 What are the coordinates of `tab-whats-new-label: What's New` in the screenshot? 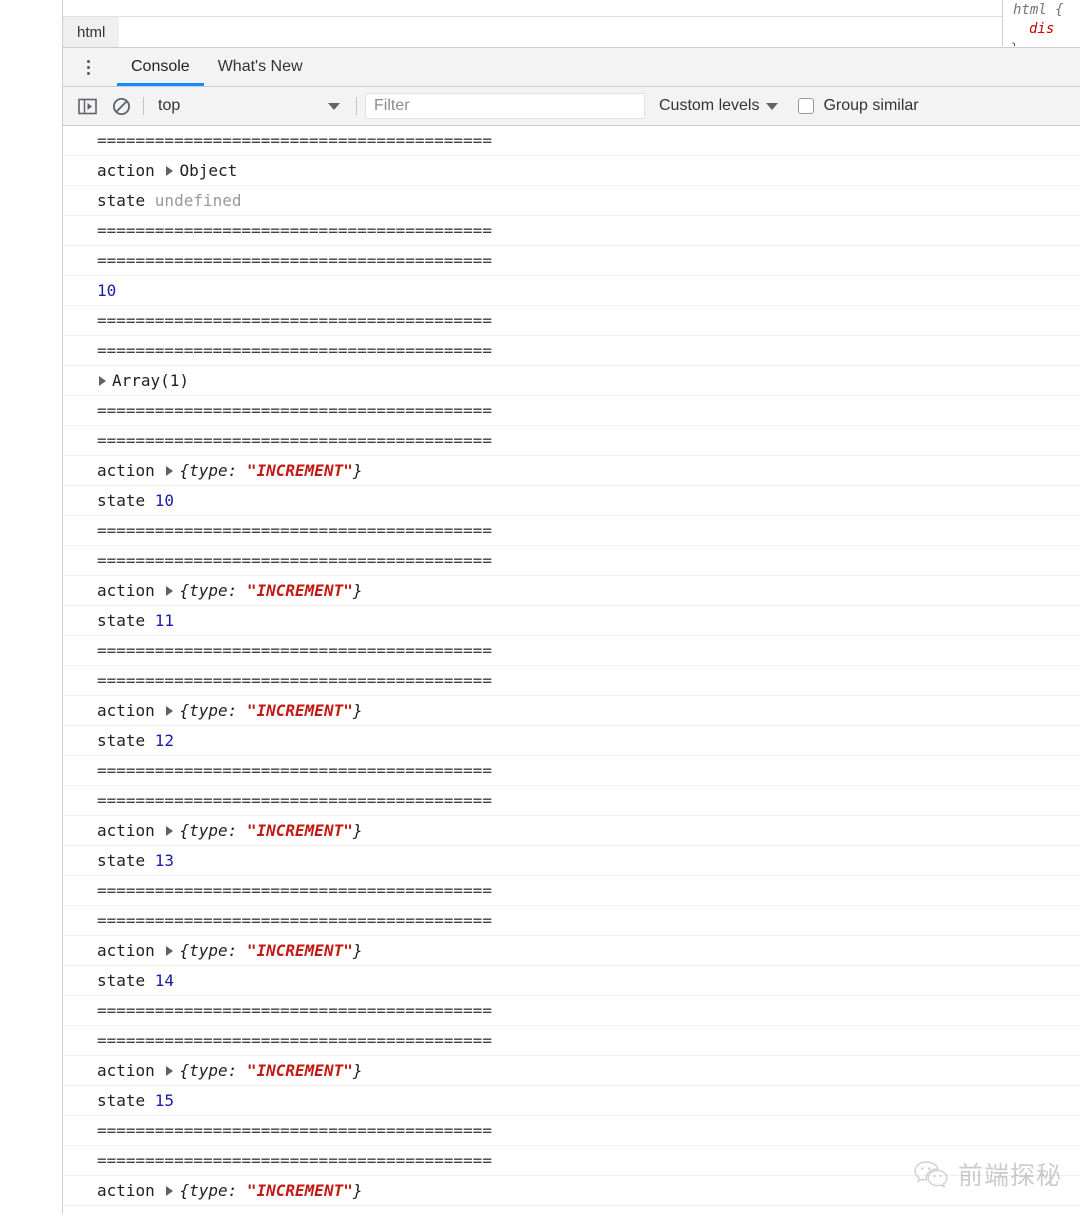 It's located at (260, 66).